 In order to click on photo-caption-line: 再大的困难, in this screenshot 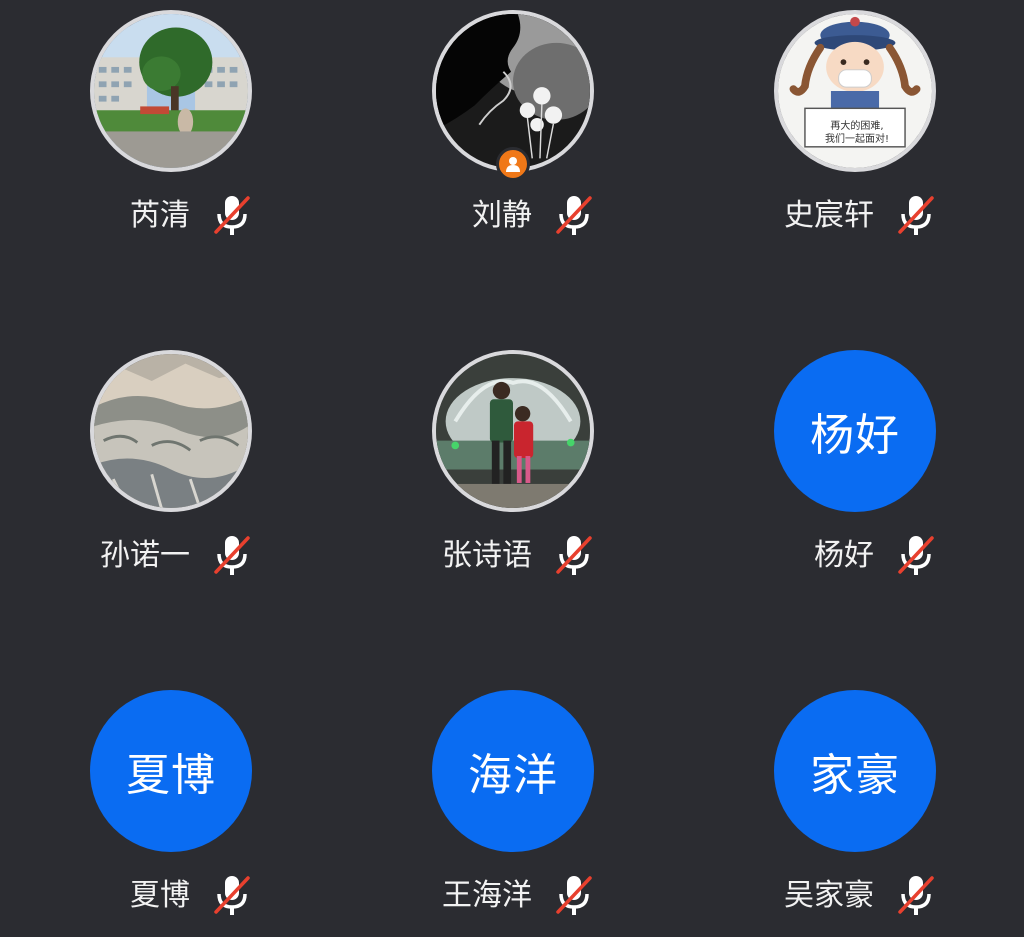, I will do `click(857, 126)`.